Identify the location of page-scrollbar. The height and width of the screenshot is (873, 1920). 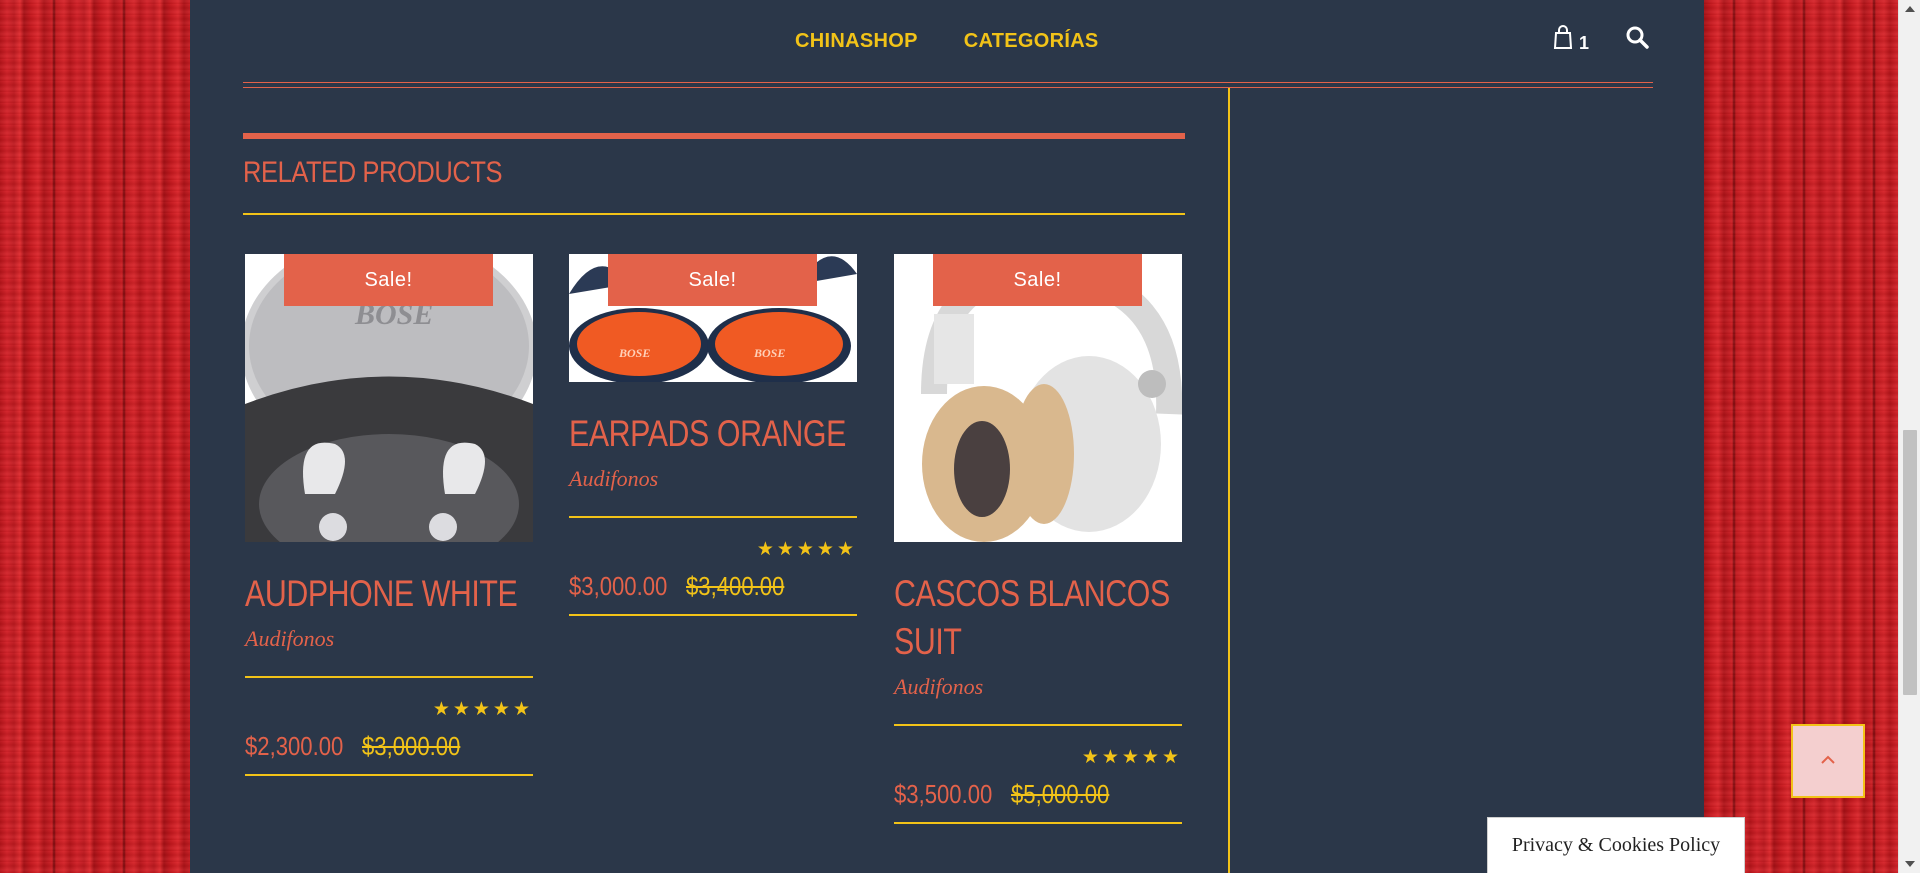
(1909, 436).